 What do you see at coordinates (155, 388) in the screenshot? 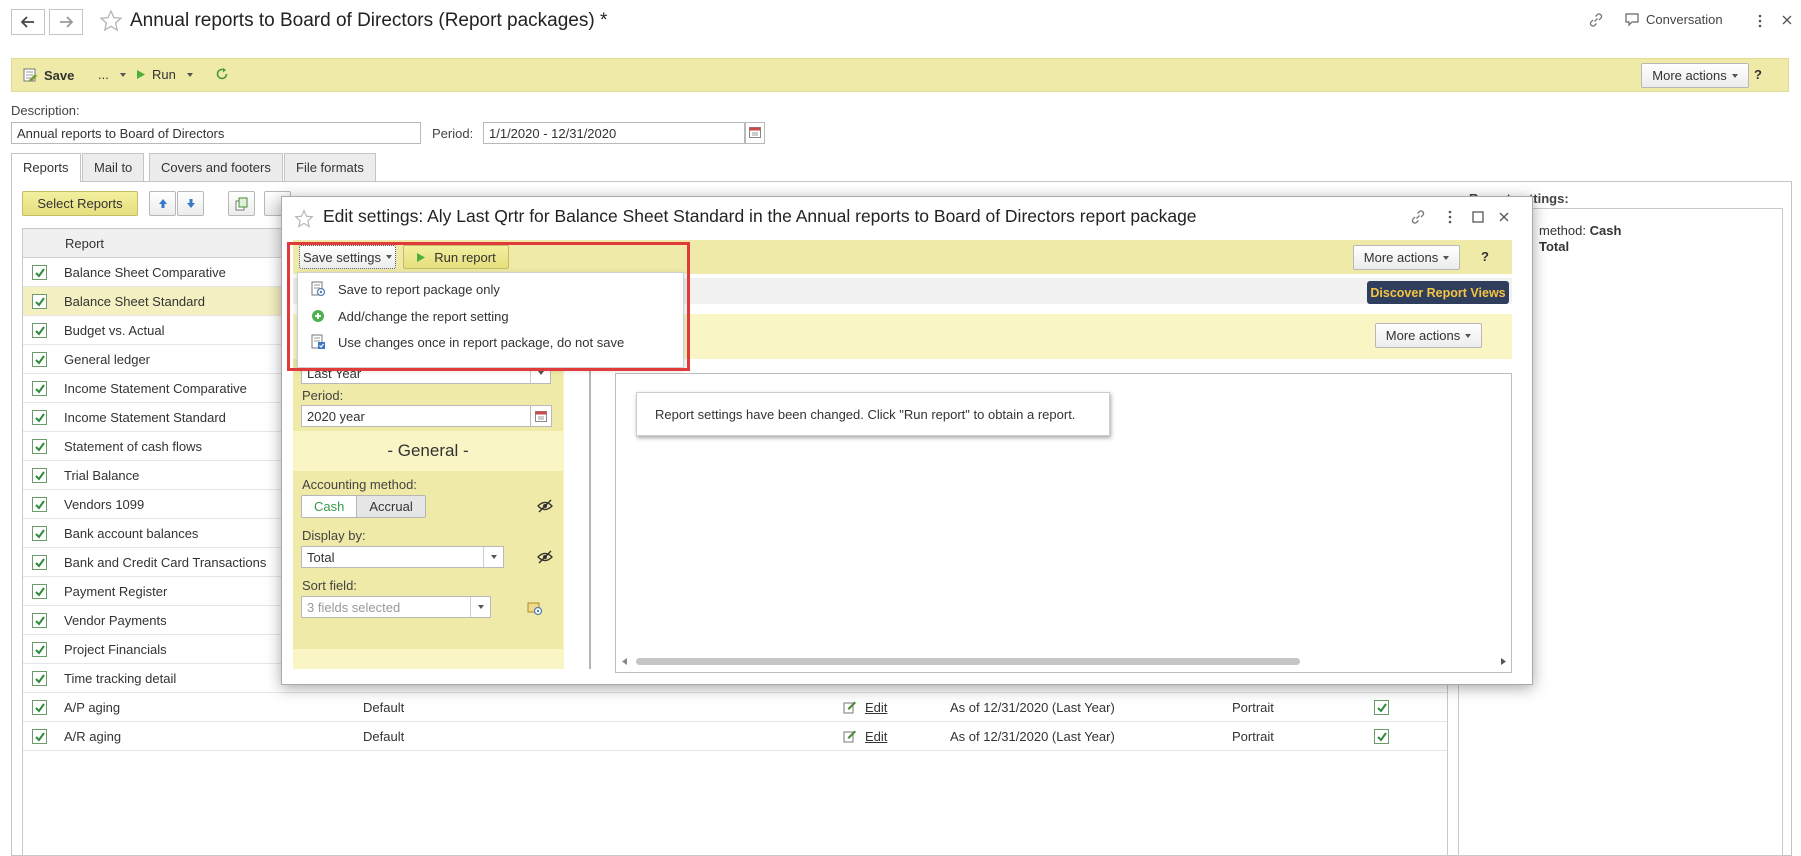
I see `report-name: Income Statement Comparative` at bounding box center [155, 388].